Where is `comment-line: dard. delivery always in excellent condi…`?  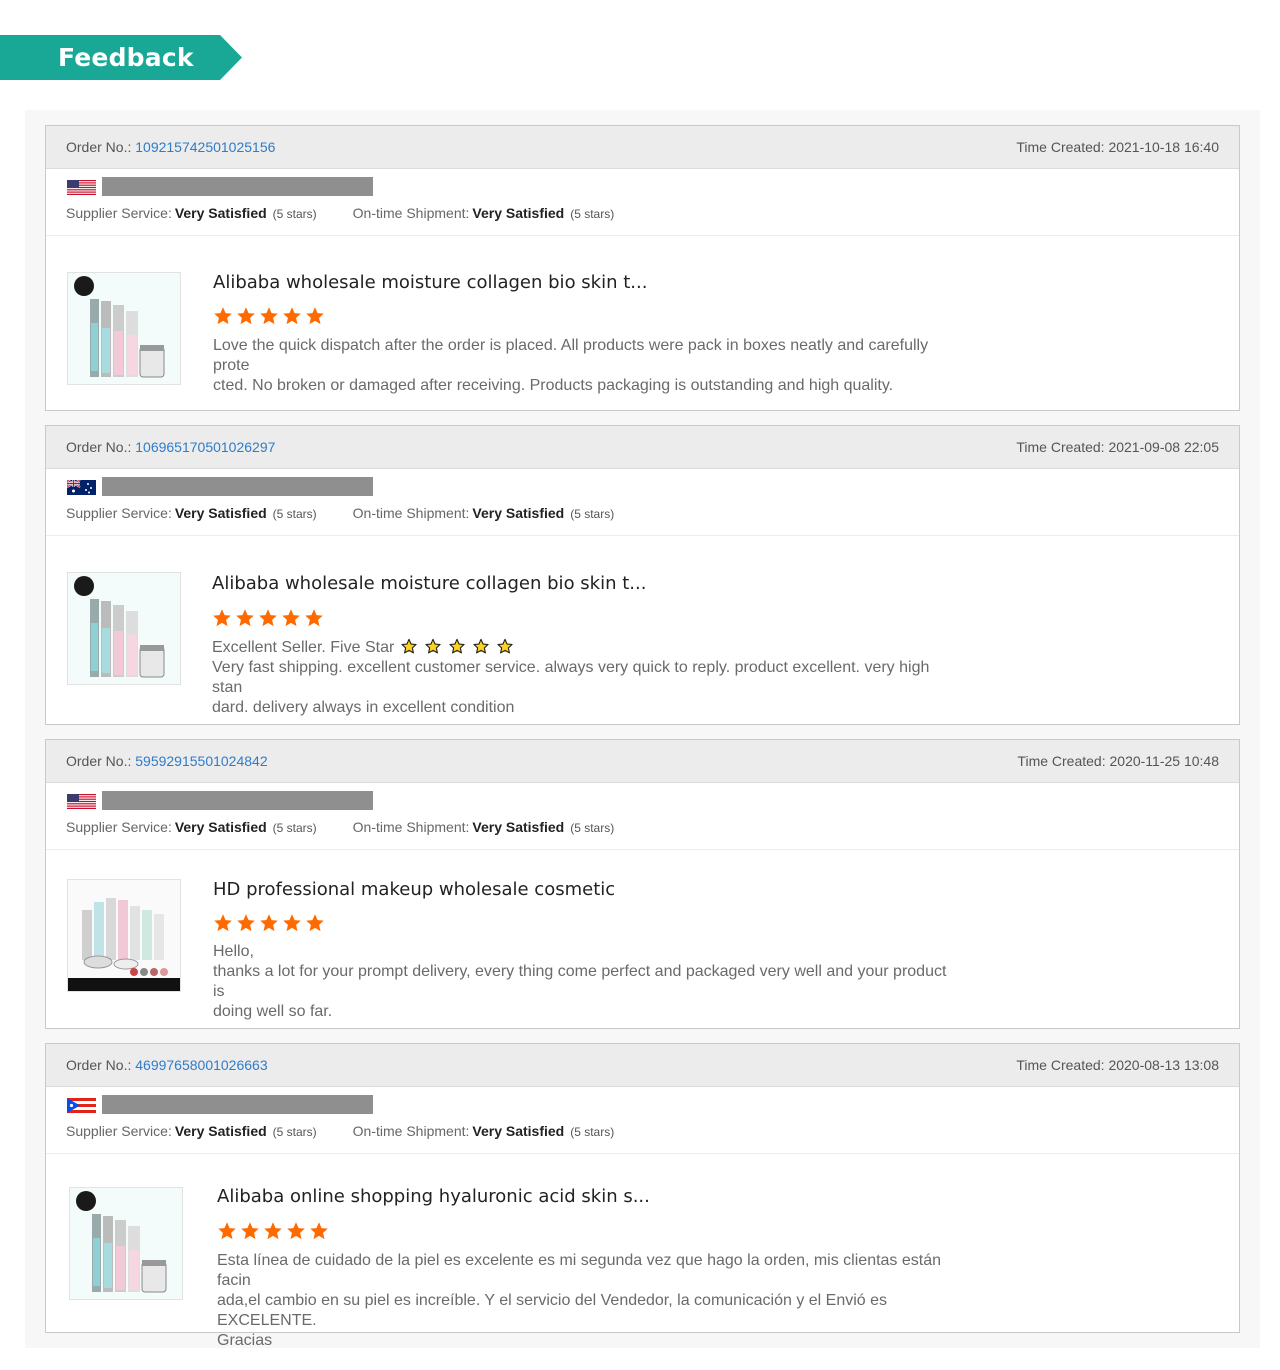 comment-line: dard. delivery always in excellent condi… is located at coordinates (363, 707).